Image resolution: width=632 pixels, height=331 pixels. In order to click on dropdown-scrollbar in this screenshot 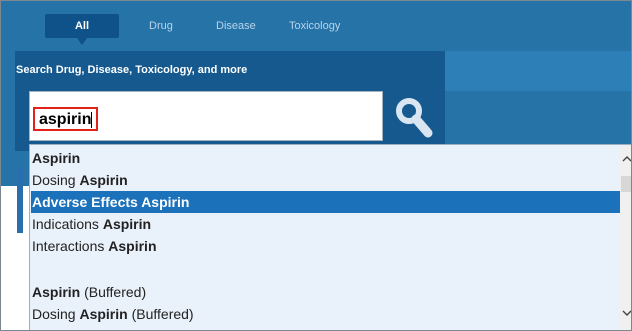, I will do `click(626, 238)`.